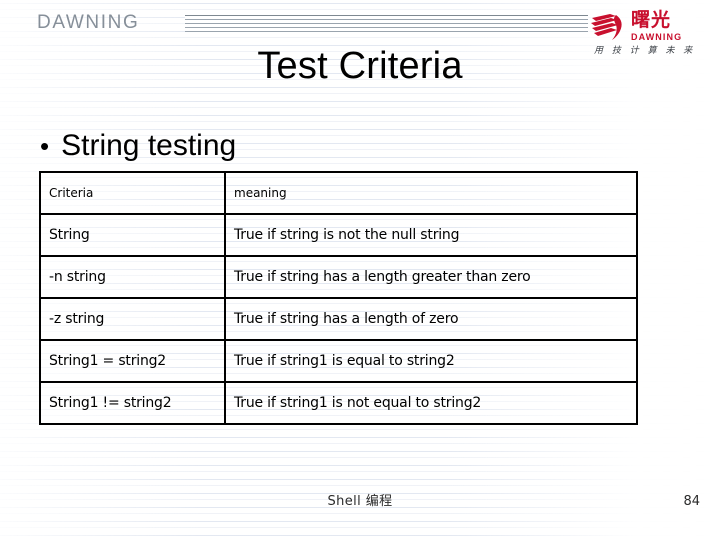 The width and height of the screenshot is (720, 540). What do you see at coordinates (88, 22) in the screenshot?
I see `header-wordmark: DAWNING` at bounding box center [88, 22].